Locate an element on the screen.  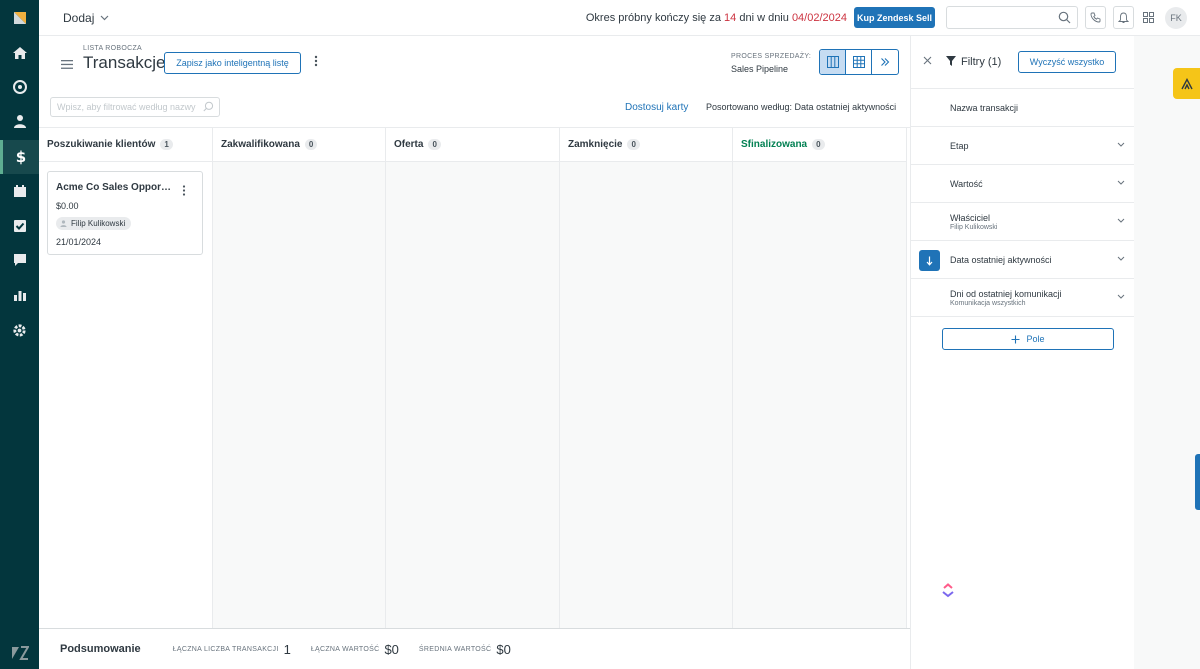
trial-prefix: Okres próbny kończy się za is located at coordinates (655, 18).